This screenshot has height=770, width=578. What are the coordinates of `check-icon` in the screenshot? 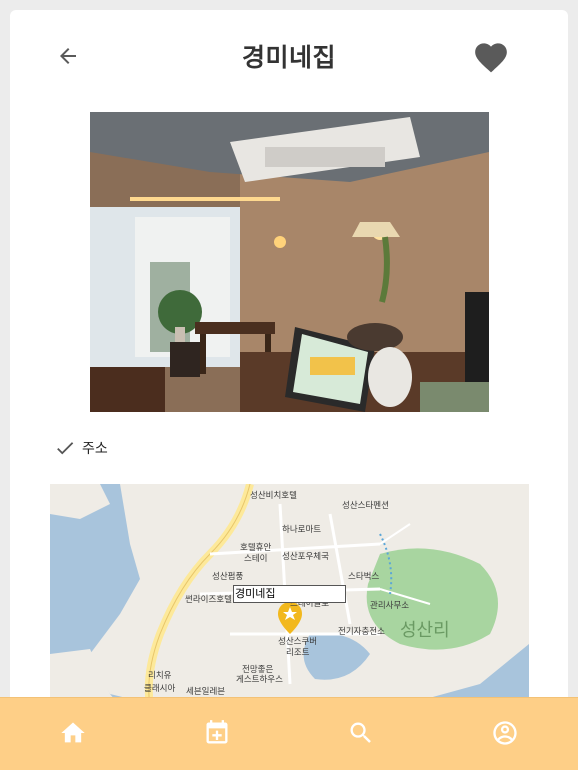 It's located at (65, 448).